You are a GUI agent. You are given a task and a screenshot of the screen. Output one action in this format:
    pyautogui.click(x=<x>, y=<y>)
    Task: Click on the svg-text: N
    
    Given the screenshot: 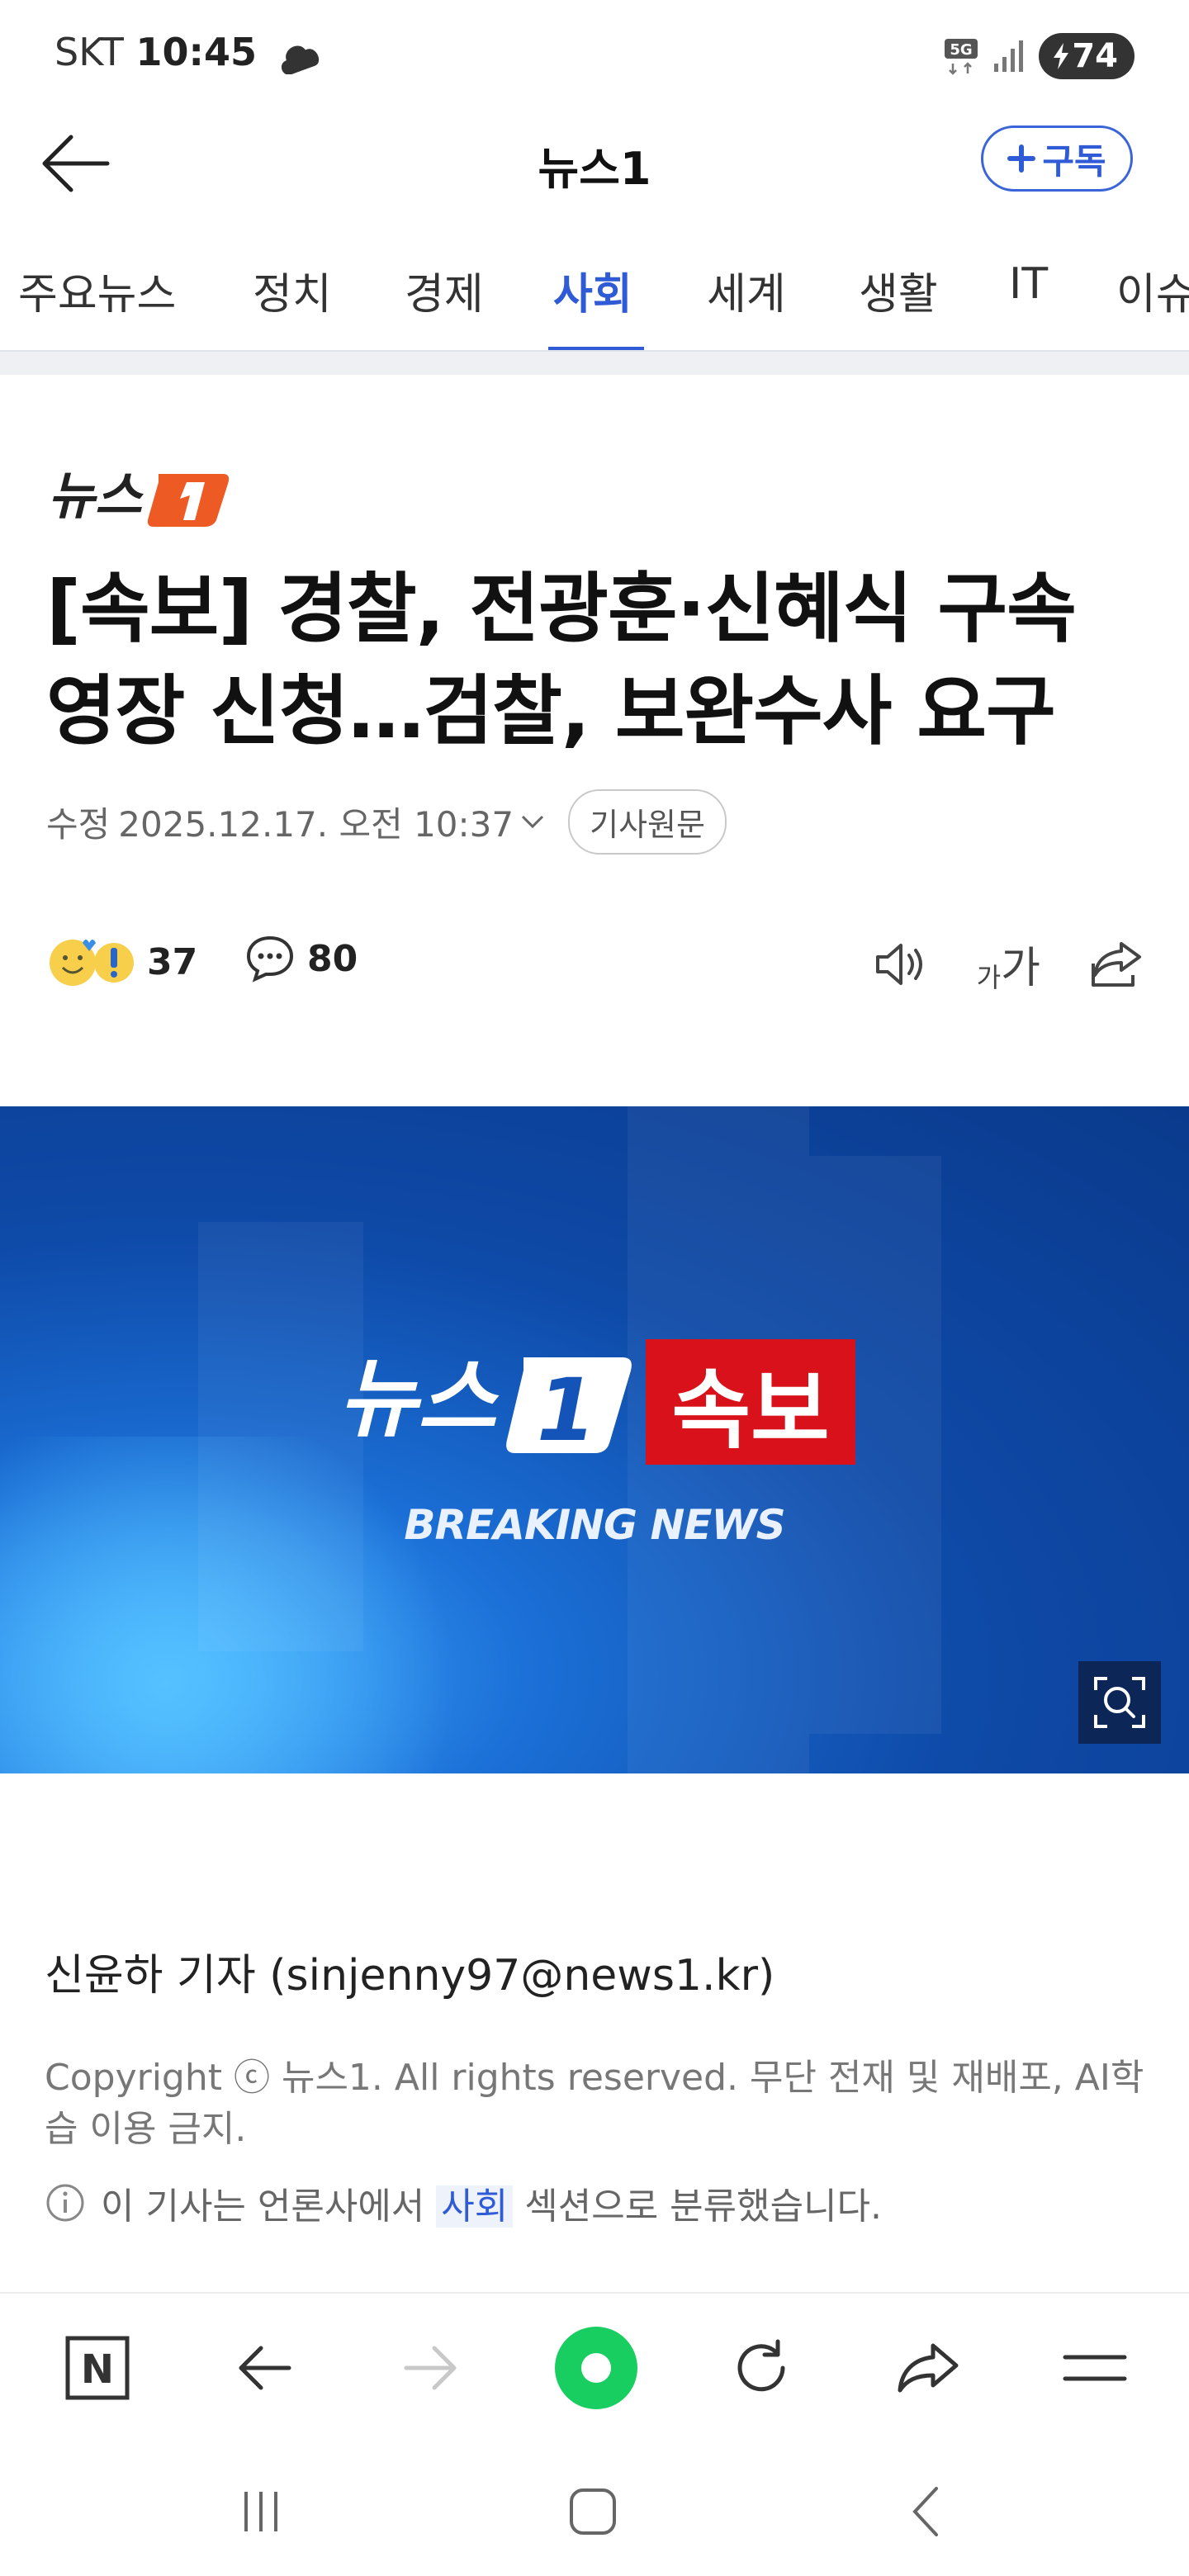 What is the action you would take?
    pyautogui.click(x=97, y=2369)
    